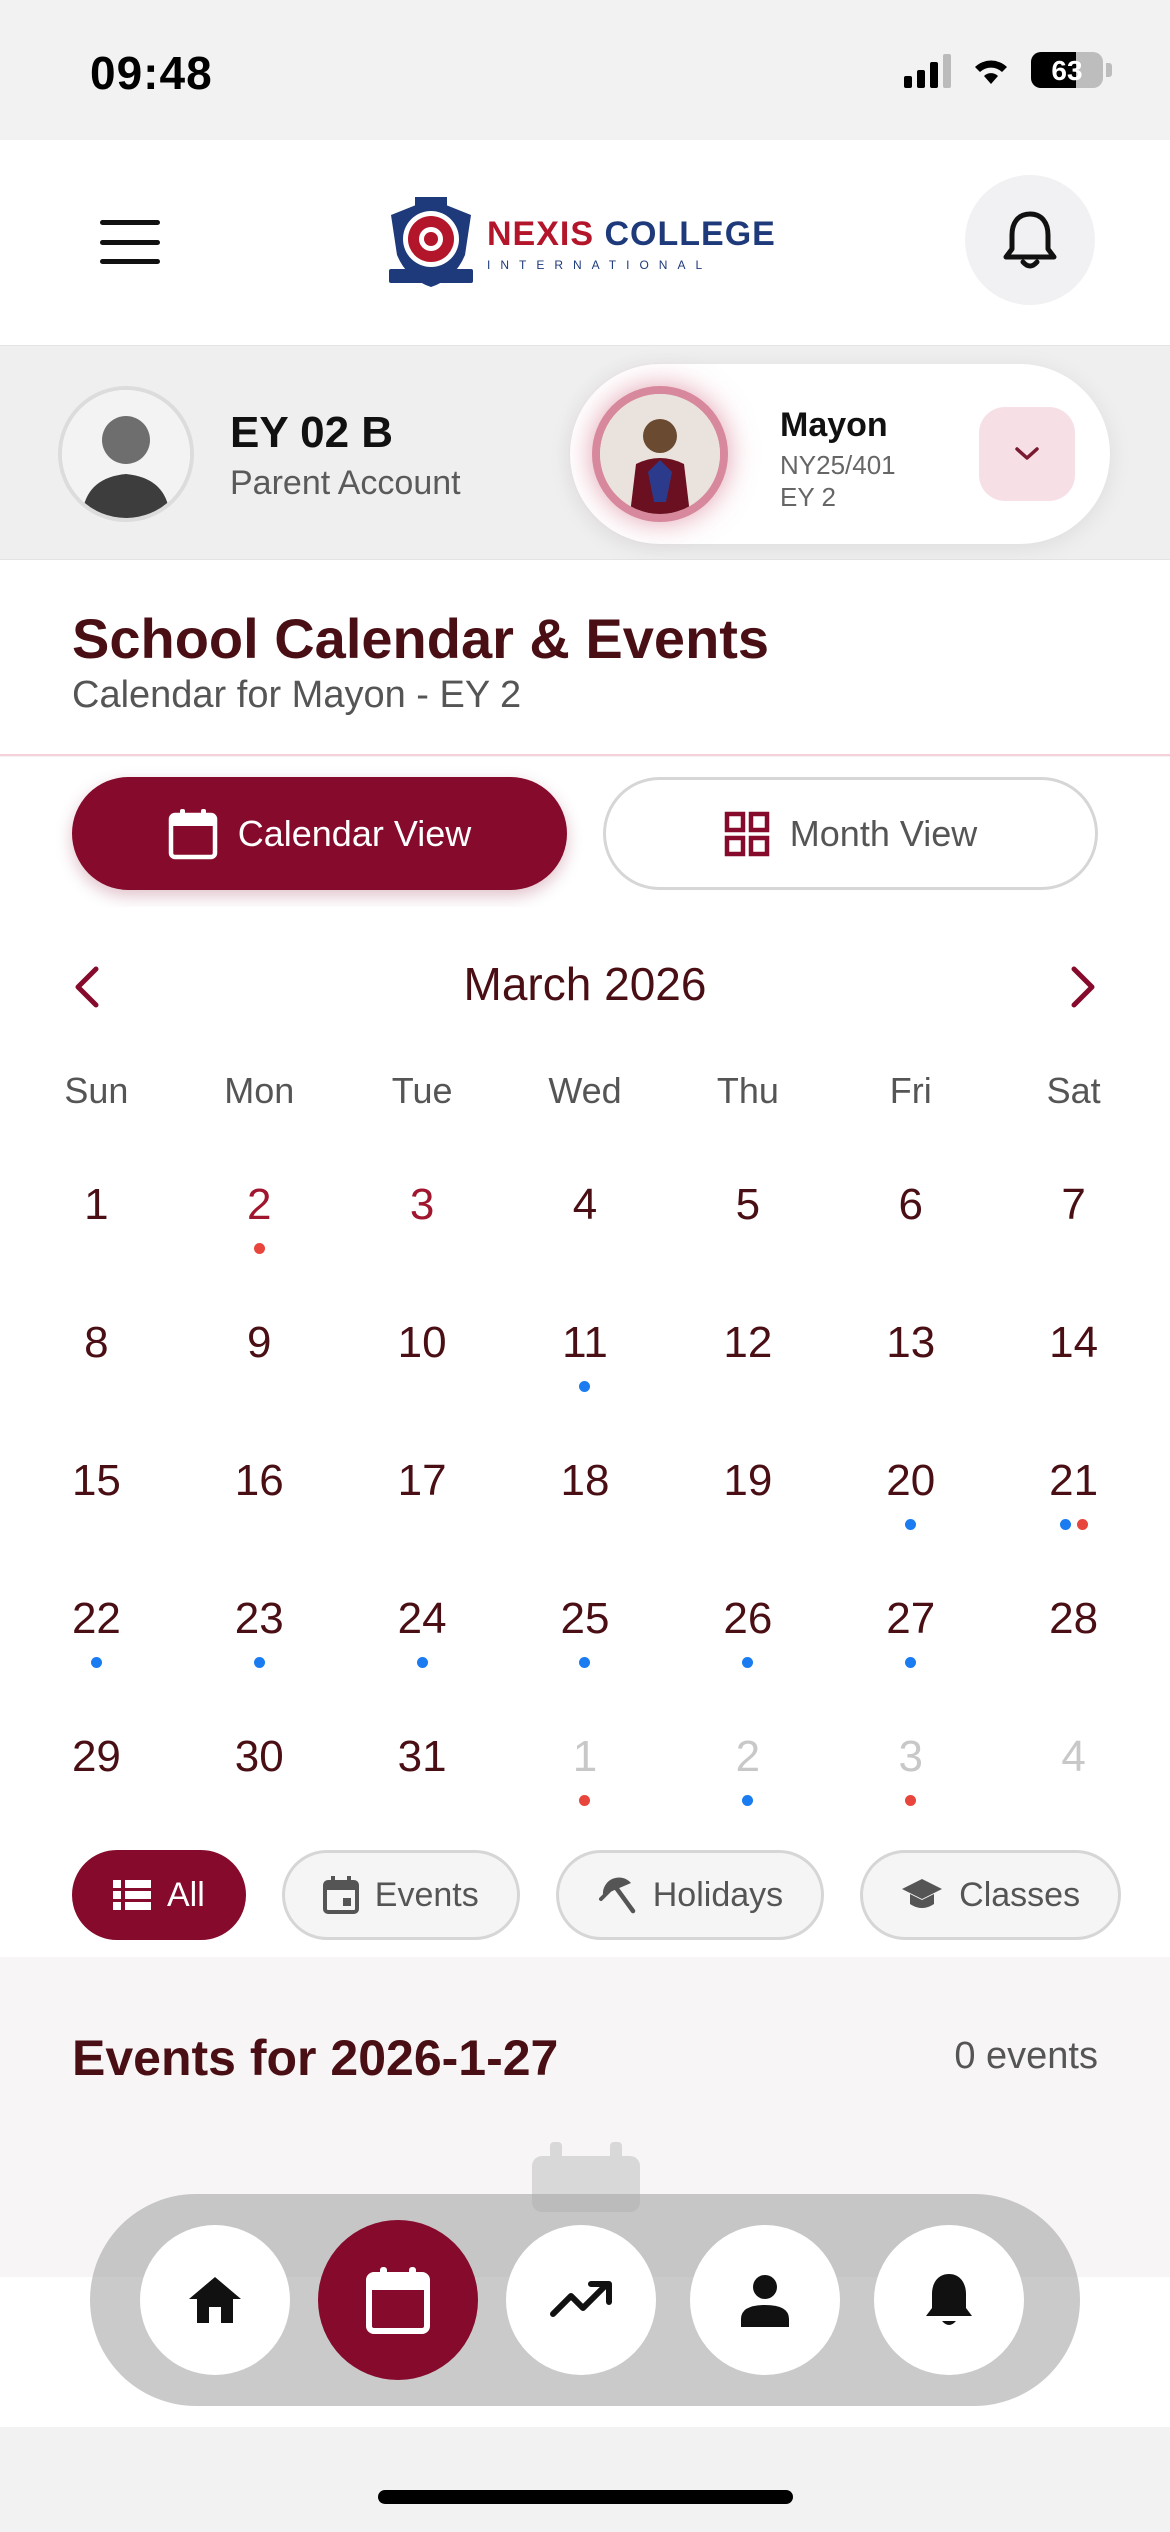 This screenshot has width=1170, height=2532. What do you see at coordinates (883, 833) in the screenshot?
I see `month-view-label: Month View` at bounding box center [883, 833].